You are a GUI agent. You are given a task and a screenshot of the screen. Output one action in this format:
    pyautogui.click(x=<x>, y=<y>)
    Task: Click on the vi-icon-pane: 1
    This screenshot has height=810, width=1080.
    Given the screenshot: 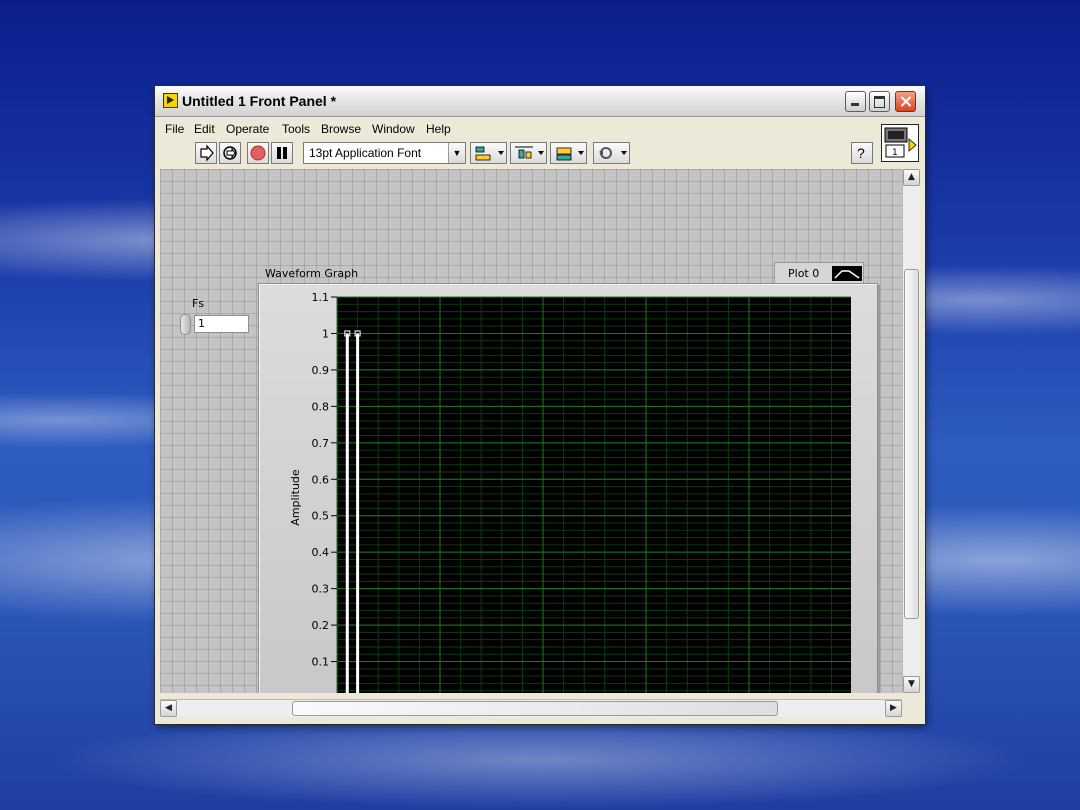 What is the action you would take?
    pyautogui.click(x=900, y=143)
    